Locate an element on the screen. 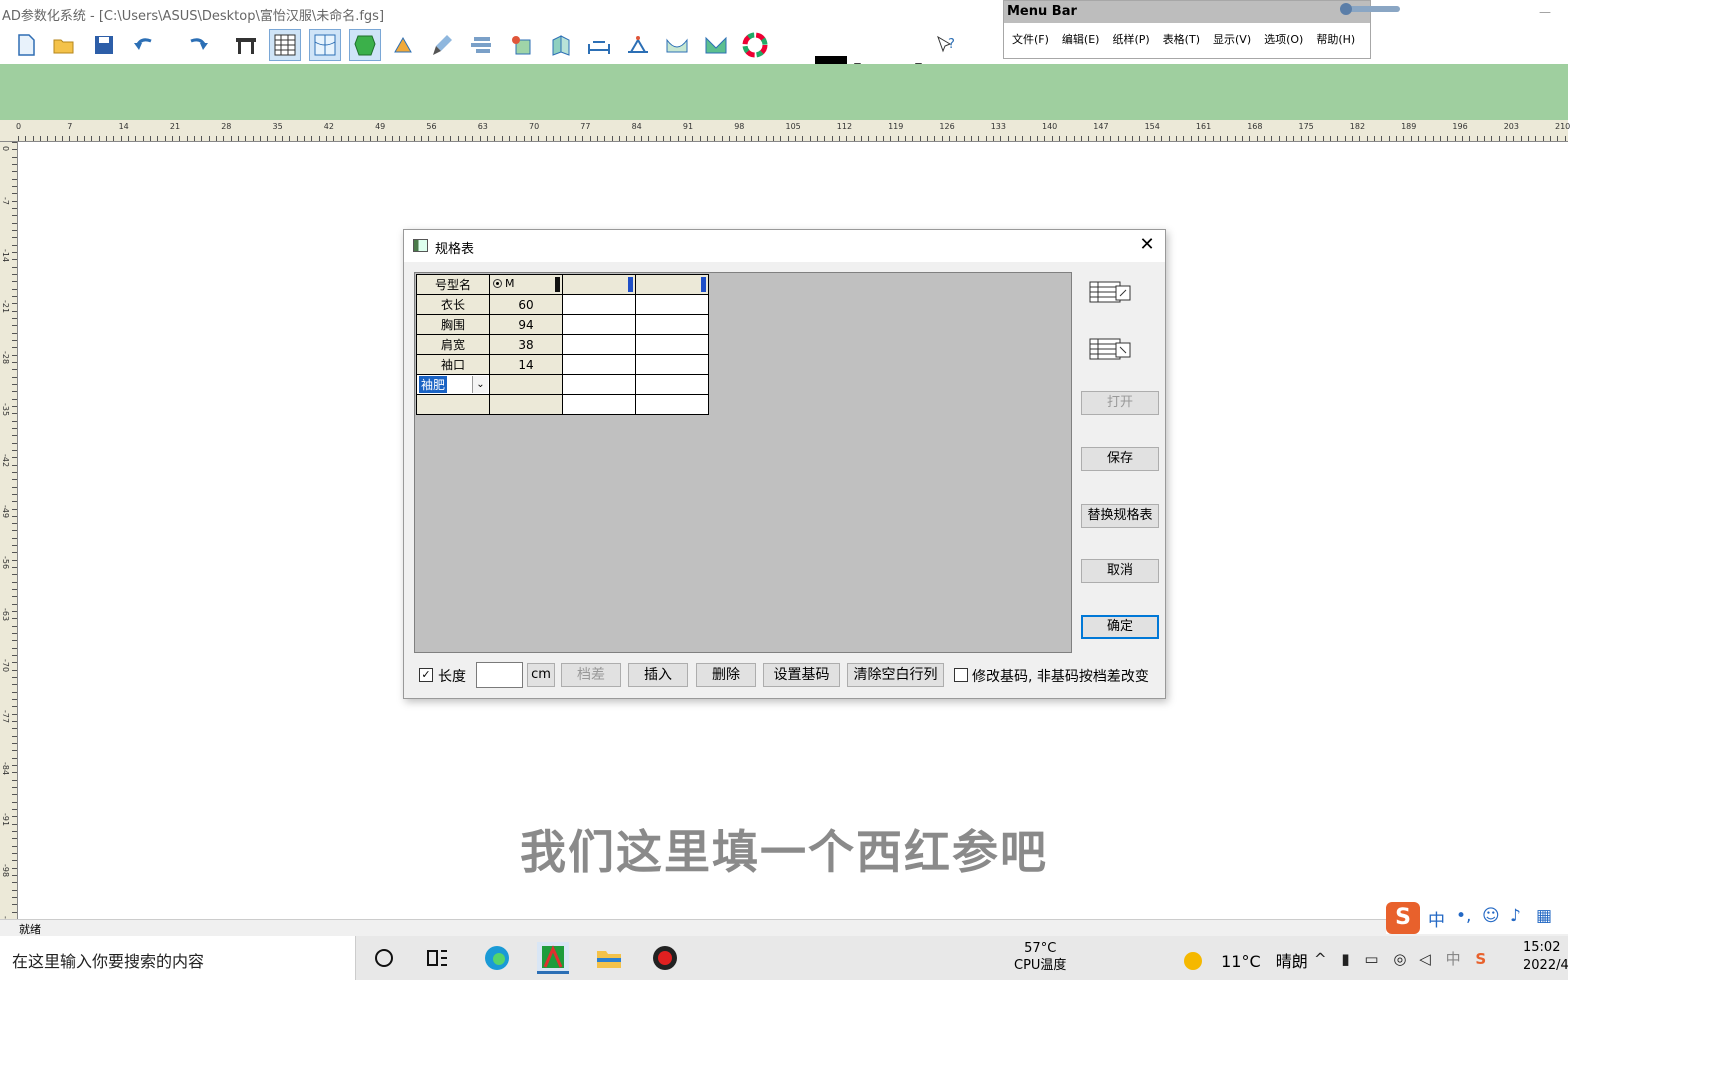 The width and height of the screenshot is (1728, 1080). volume-icon: ◁ is located at coordinates (1425, 959).